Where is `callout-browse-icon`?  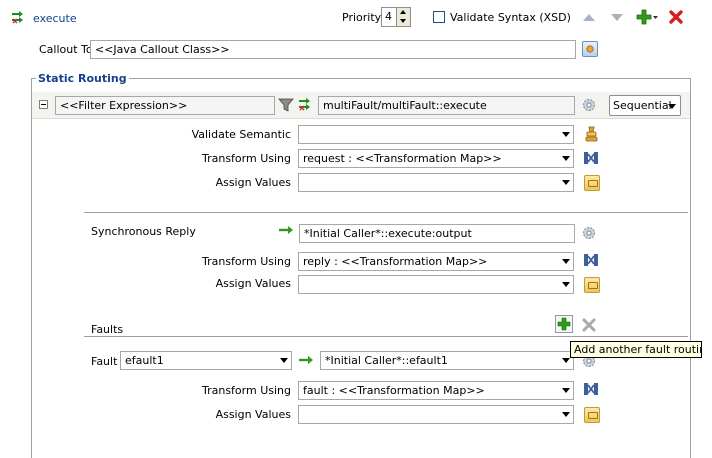
callout-browse-icon is located at coordinates (590, 49).